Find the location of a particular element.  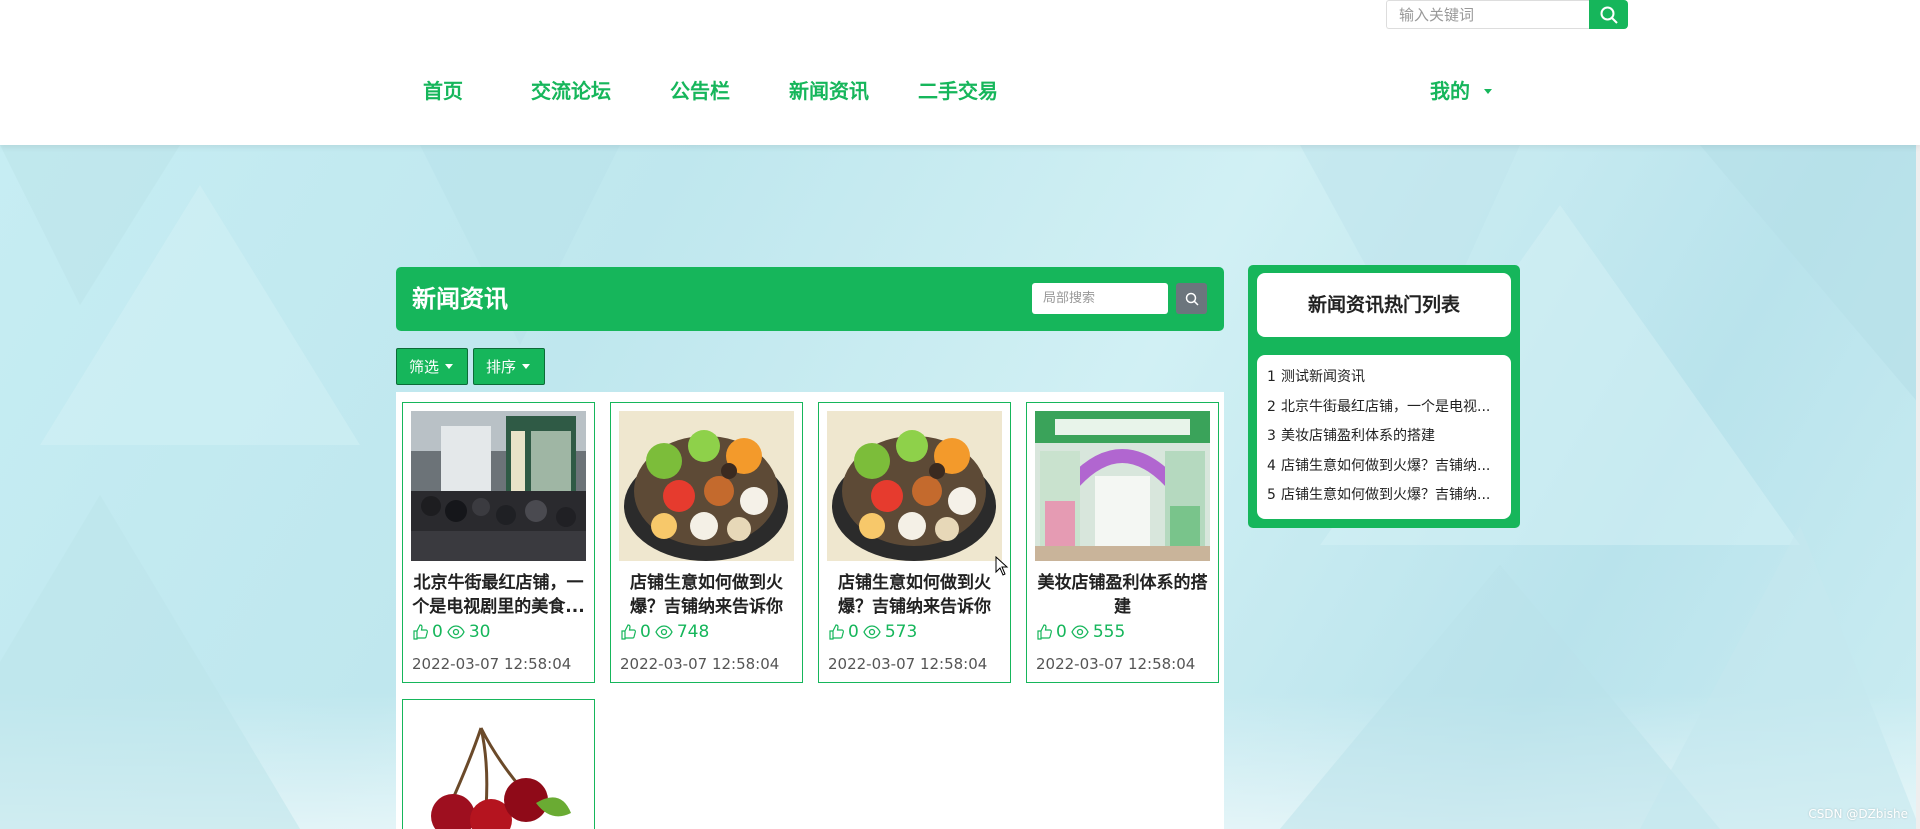

card-title: 美妆店铺盈利体系的搭建 is located at coordinates (1122, 595).